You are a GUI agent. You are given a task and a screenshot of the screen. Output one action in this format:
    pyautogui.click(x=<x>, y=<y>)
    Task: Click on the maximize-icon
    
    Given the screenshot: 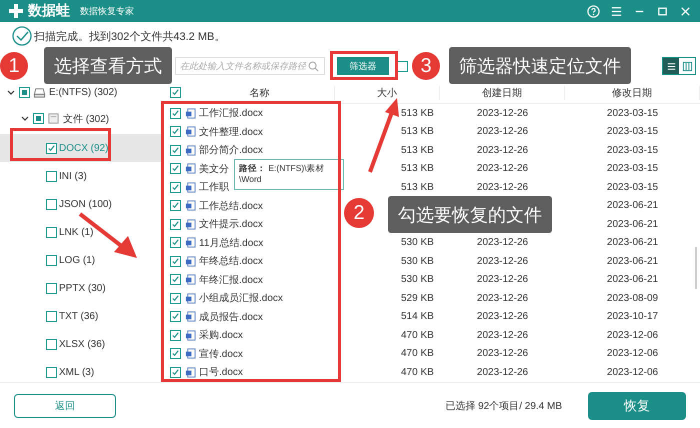 What is the action you would take?
    pyautogui.click(x=662, y=11)
    